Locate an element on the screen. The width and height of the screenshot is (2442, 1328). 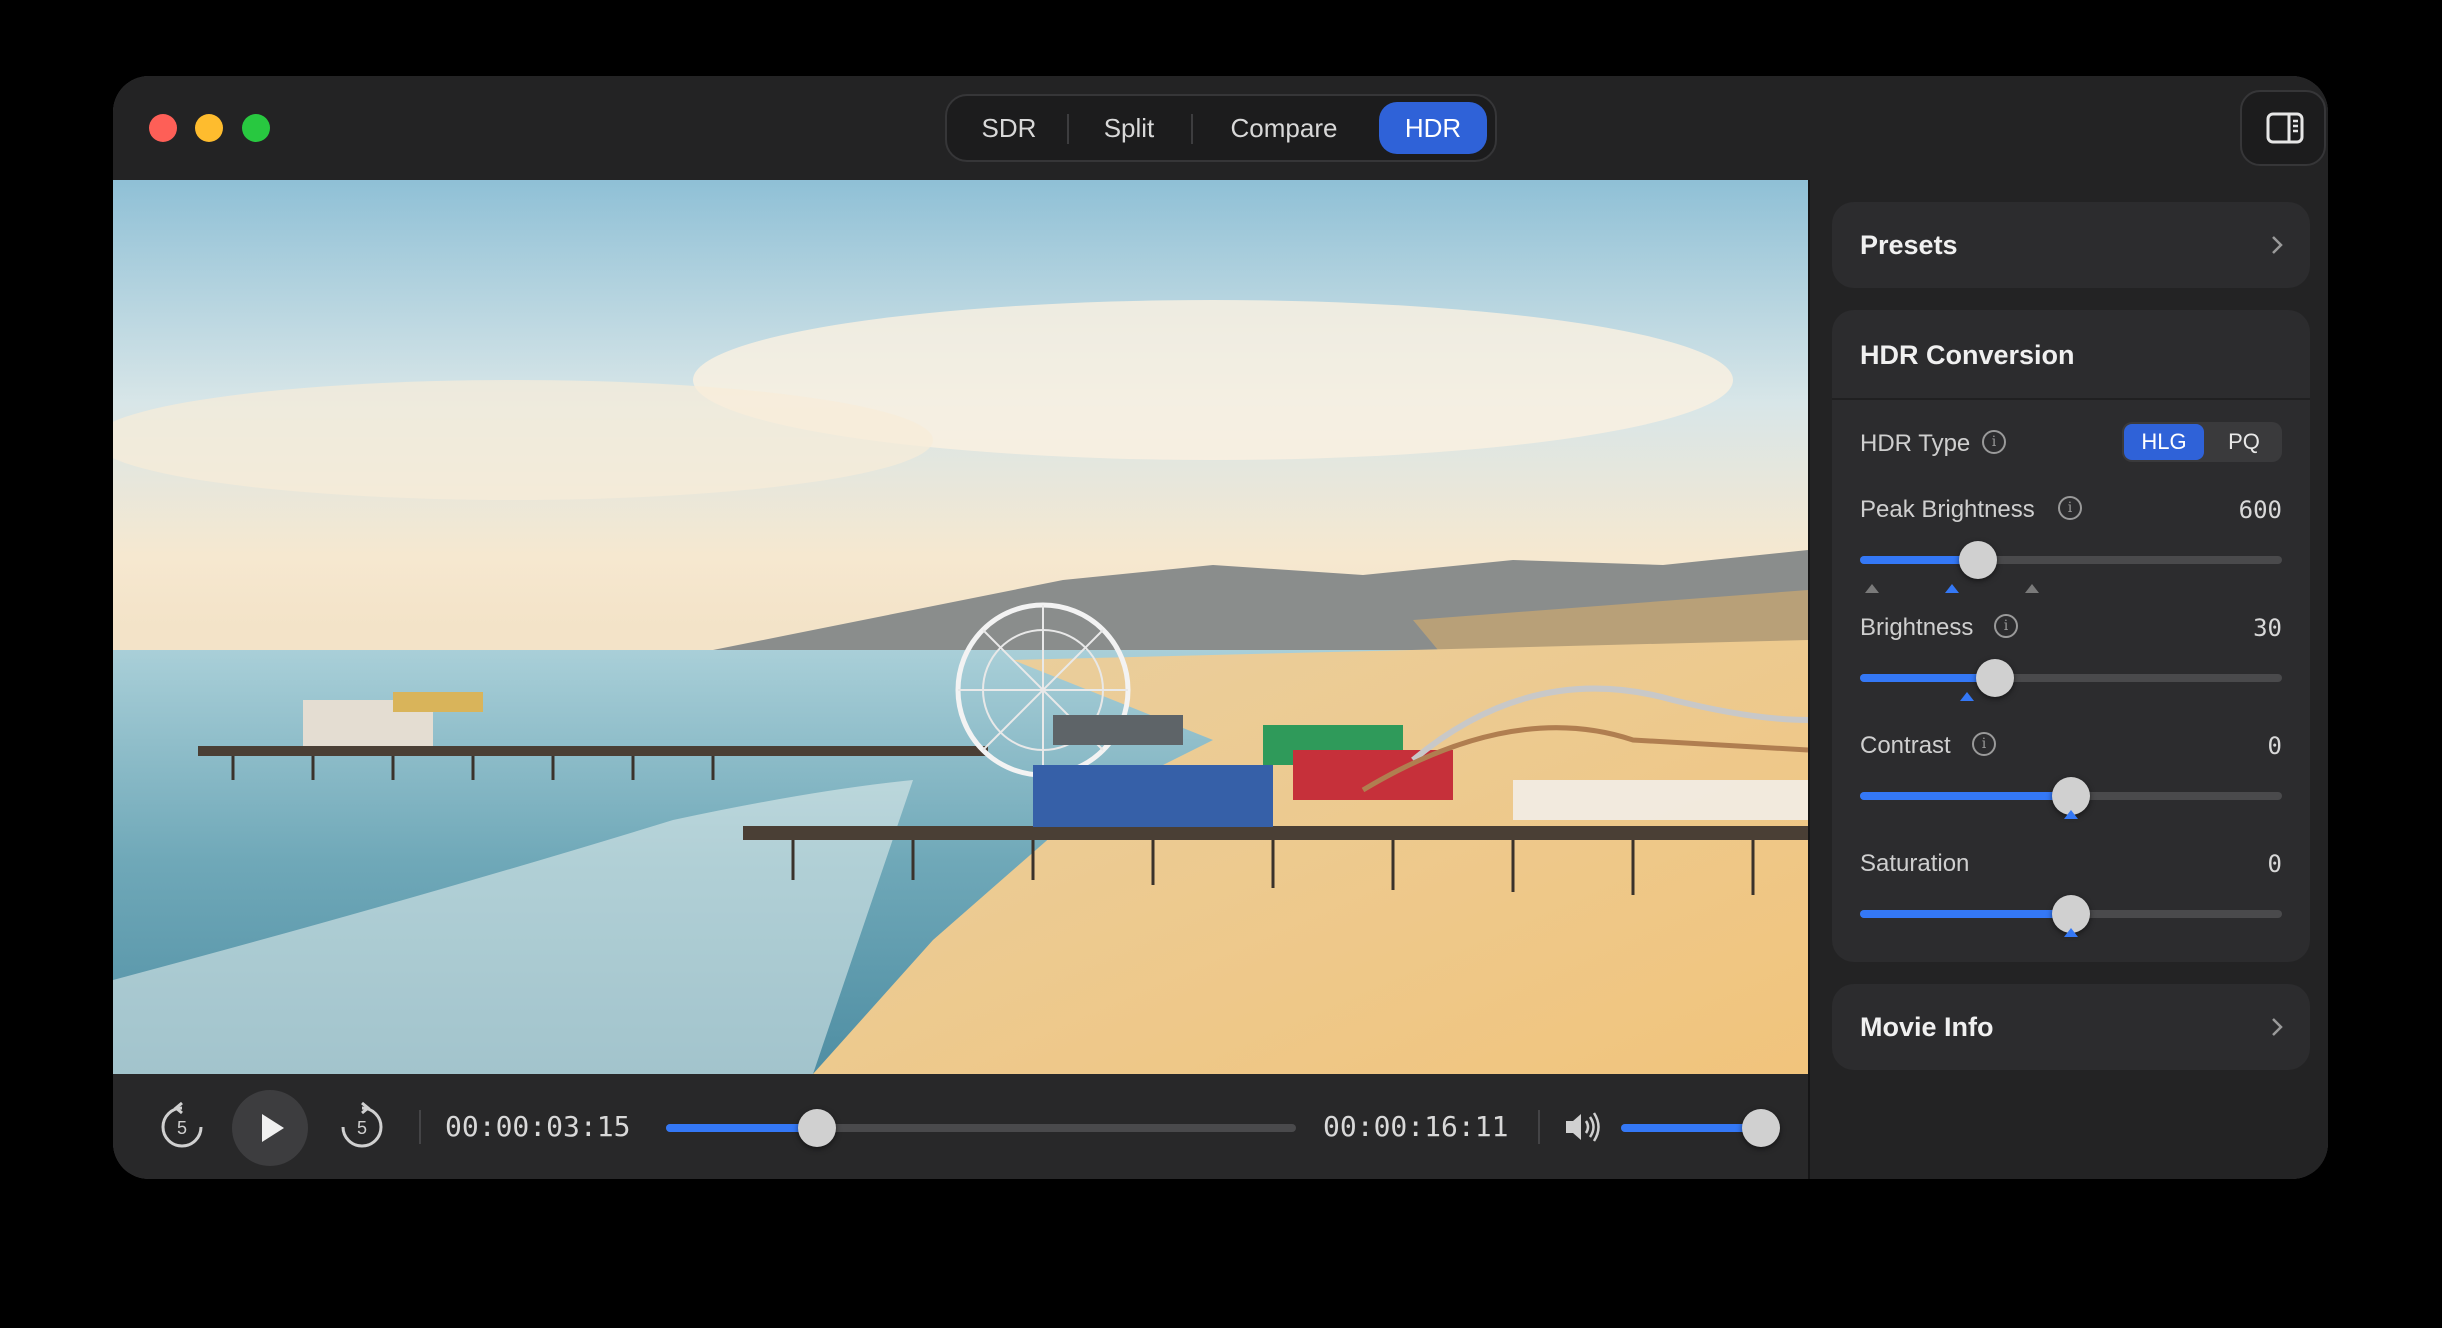
movie-info-card: Movie Info is located at coordinates (2071, 1027).